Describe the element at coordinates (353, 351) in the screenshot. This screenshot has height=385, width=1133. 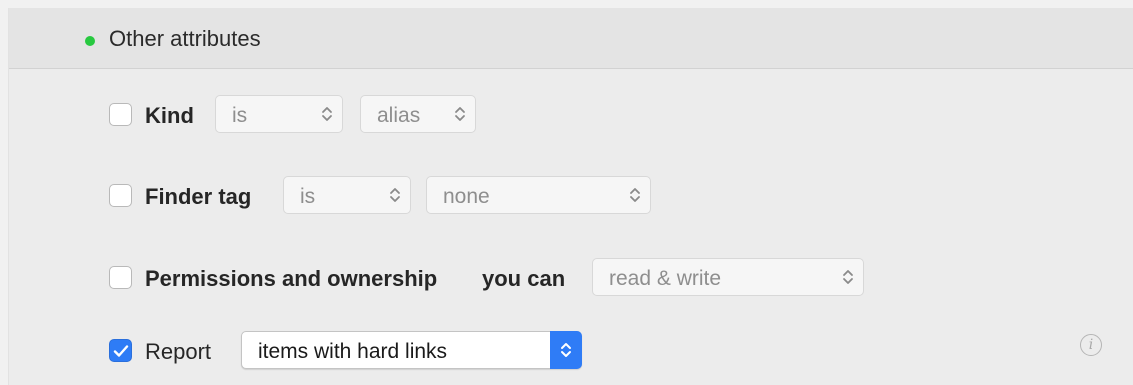
I see `report-type-value: items with hard links` at that location.